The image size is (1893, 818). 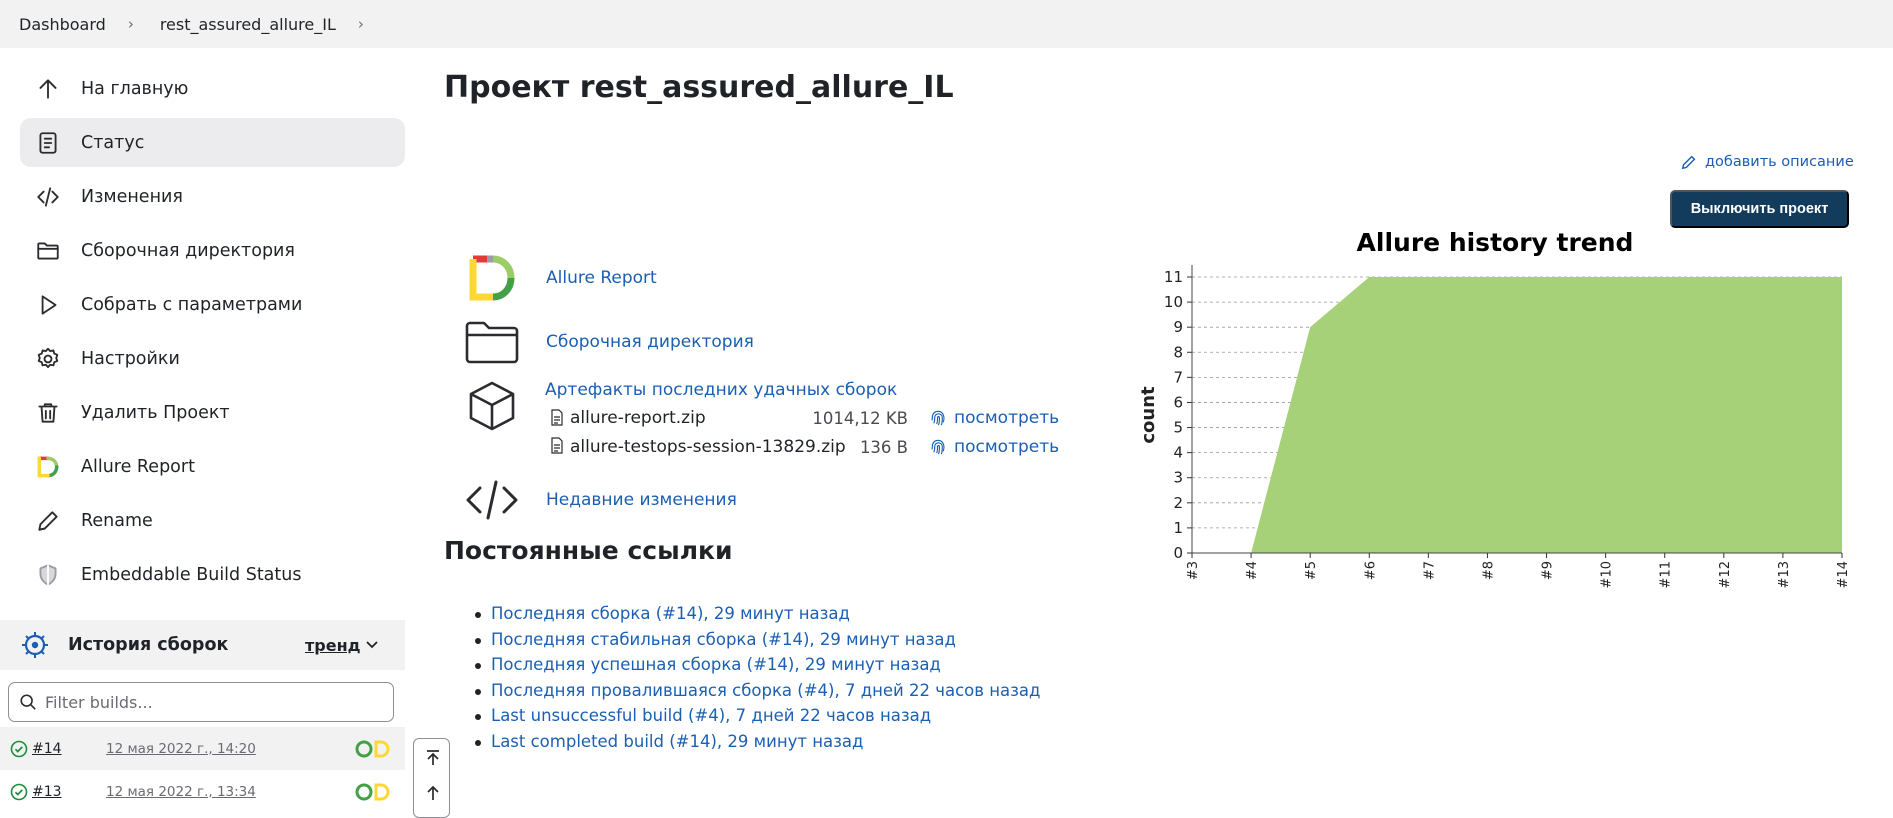 I want to click on y-tick-label: 4, so click(x=1178, y=453).